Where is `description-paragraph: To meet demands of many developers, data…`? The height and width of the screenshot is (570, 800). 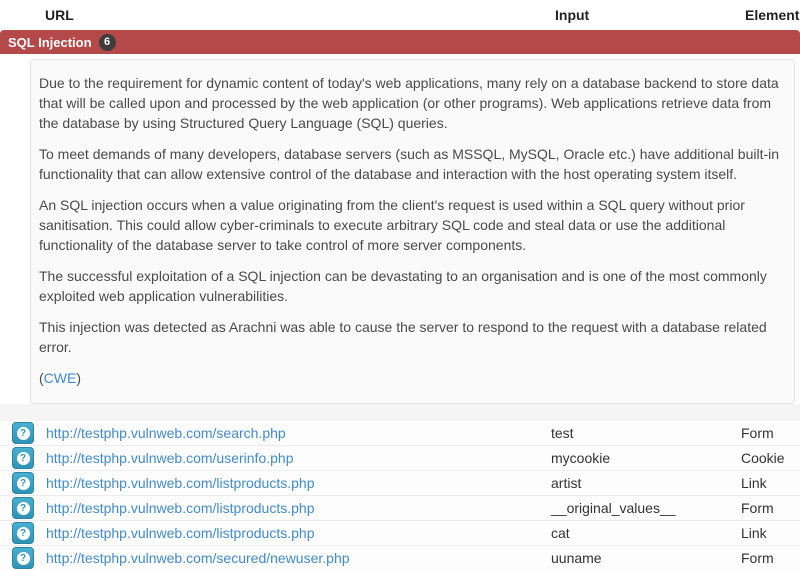 description-paragraph: To meet demands of many developers, data… is located at coordinates (409, 164).